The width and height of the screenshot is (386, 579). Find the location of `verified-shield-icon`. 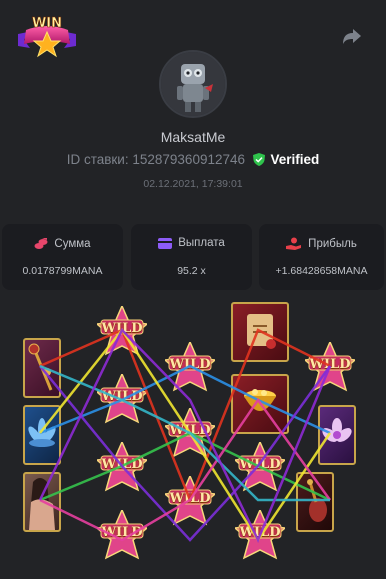

verified-shield-icon is located at coordinates (258, 159).